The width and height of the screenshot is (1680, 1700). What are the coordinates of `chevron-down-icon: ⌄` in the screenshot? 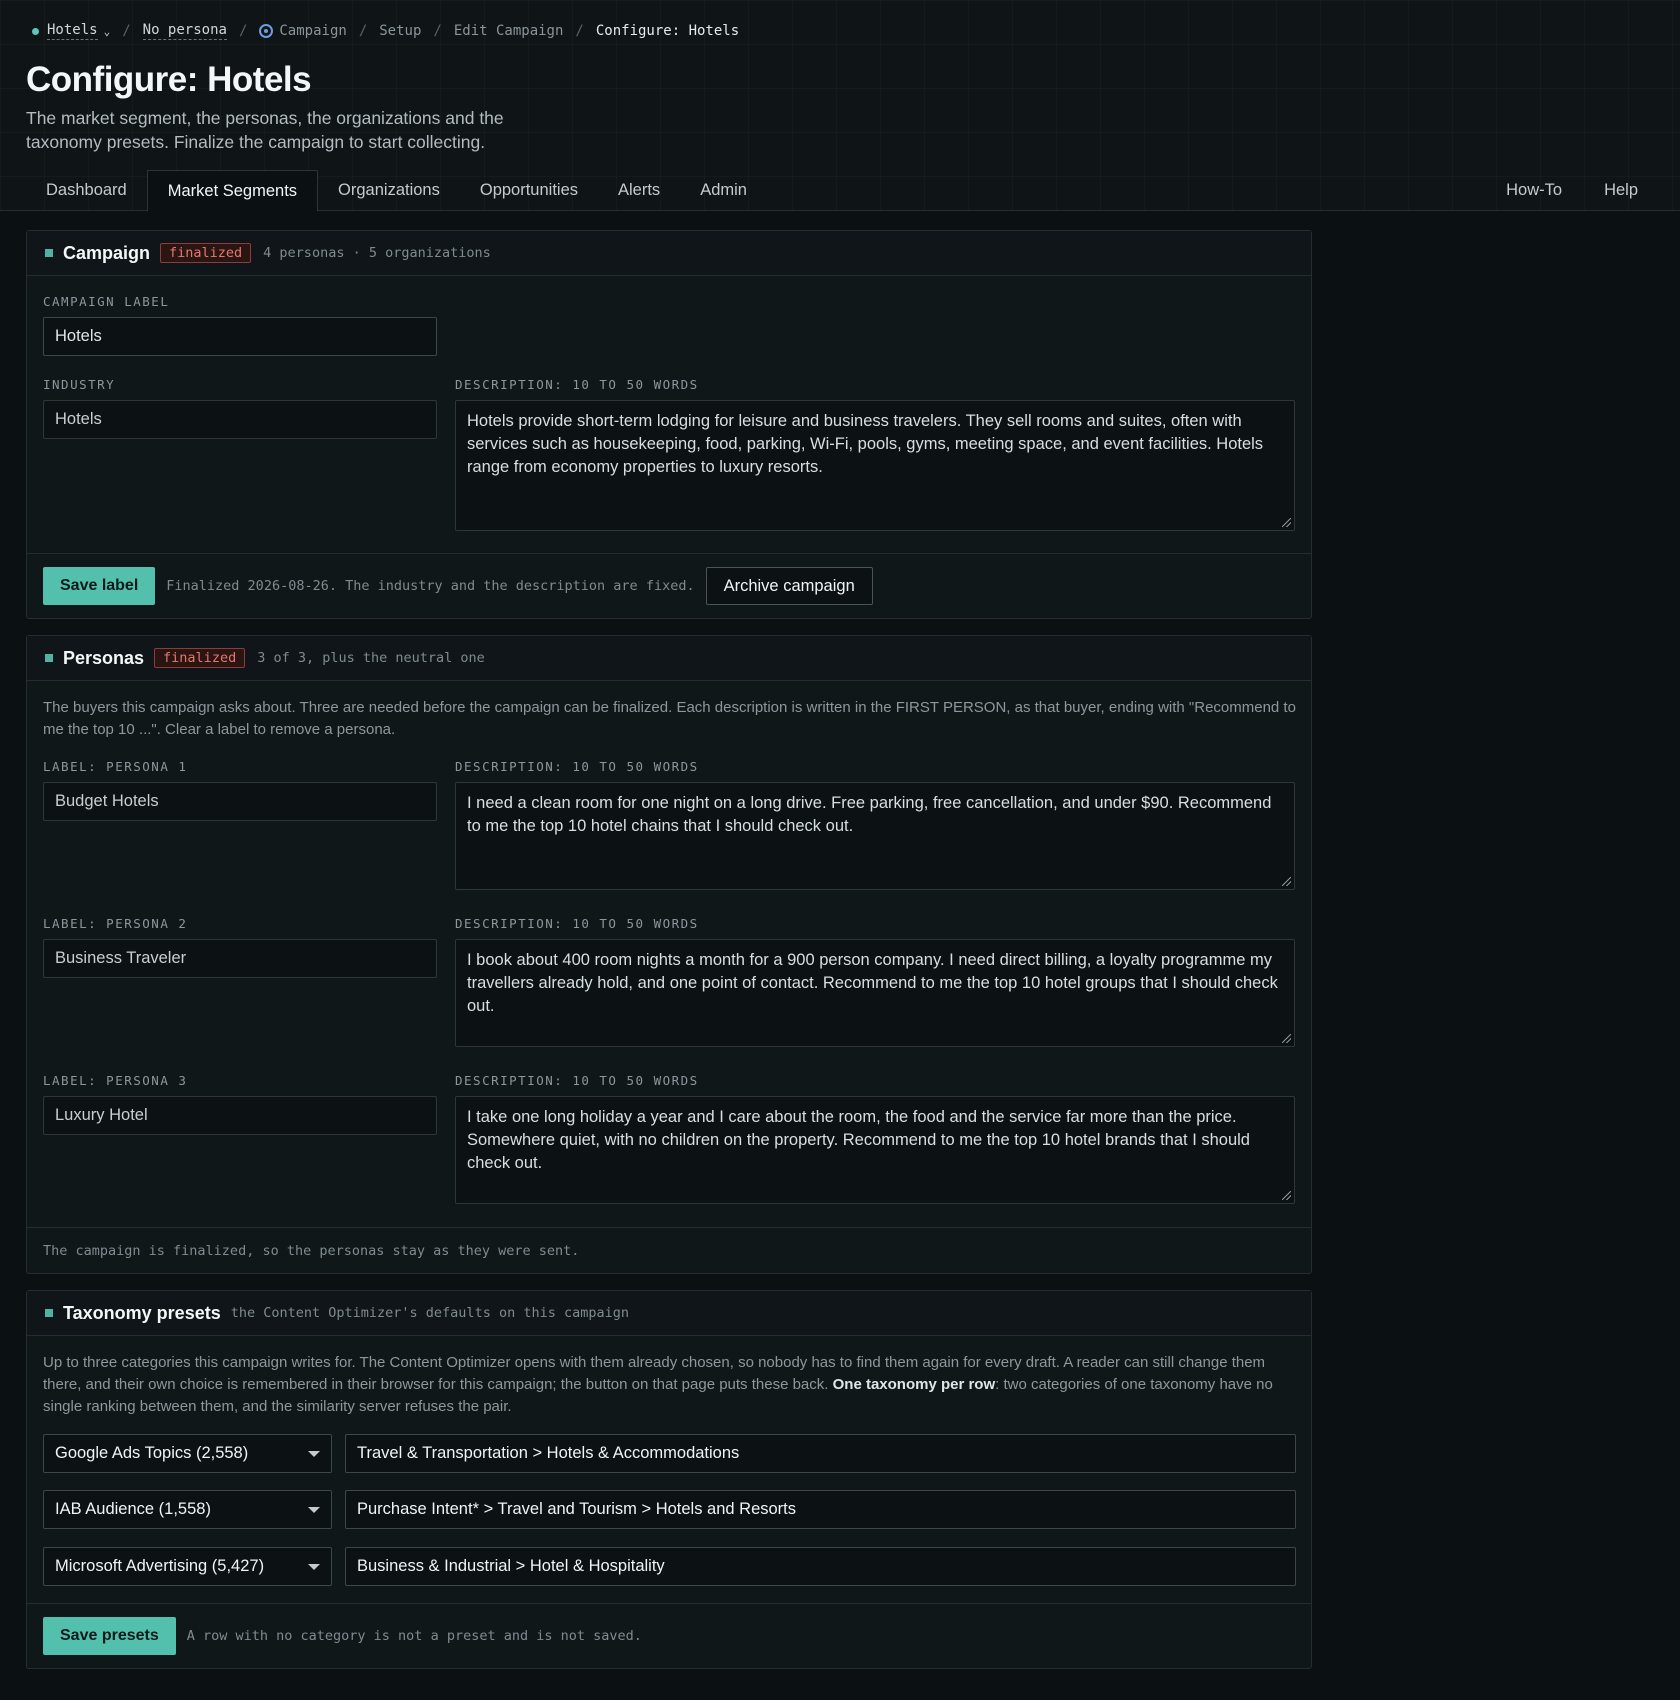 It's located at (107, 31).